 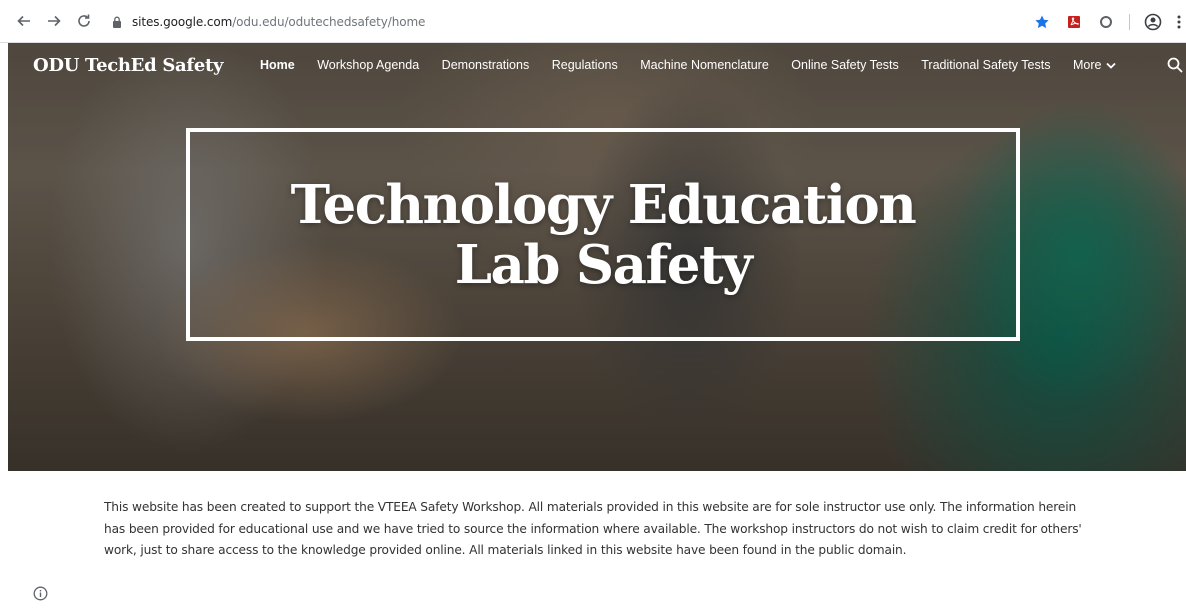 I want to click on lock-icon, so click(x=117, y=22).